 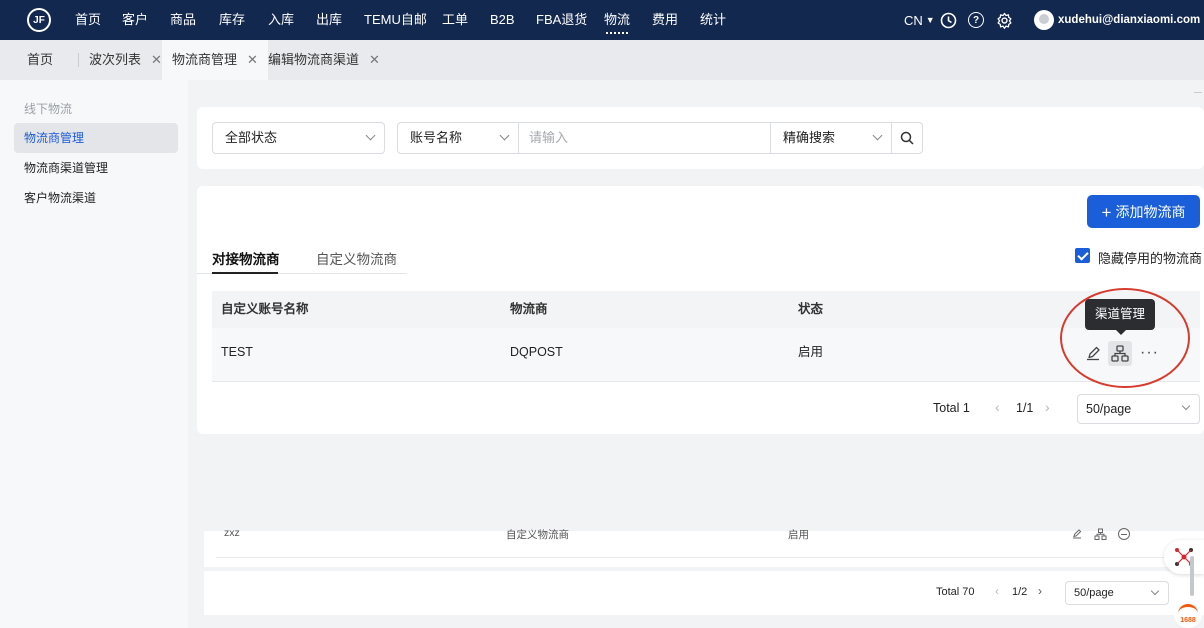 I want to click on table-header: 自定义账号名称 物流商 状态, so click(x=706, y=309).